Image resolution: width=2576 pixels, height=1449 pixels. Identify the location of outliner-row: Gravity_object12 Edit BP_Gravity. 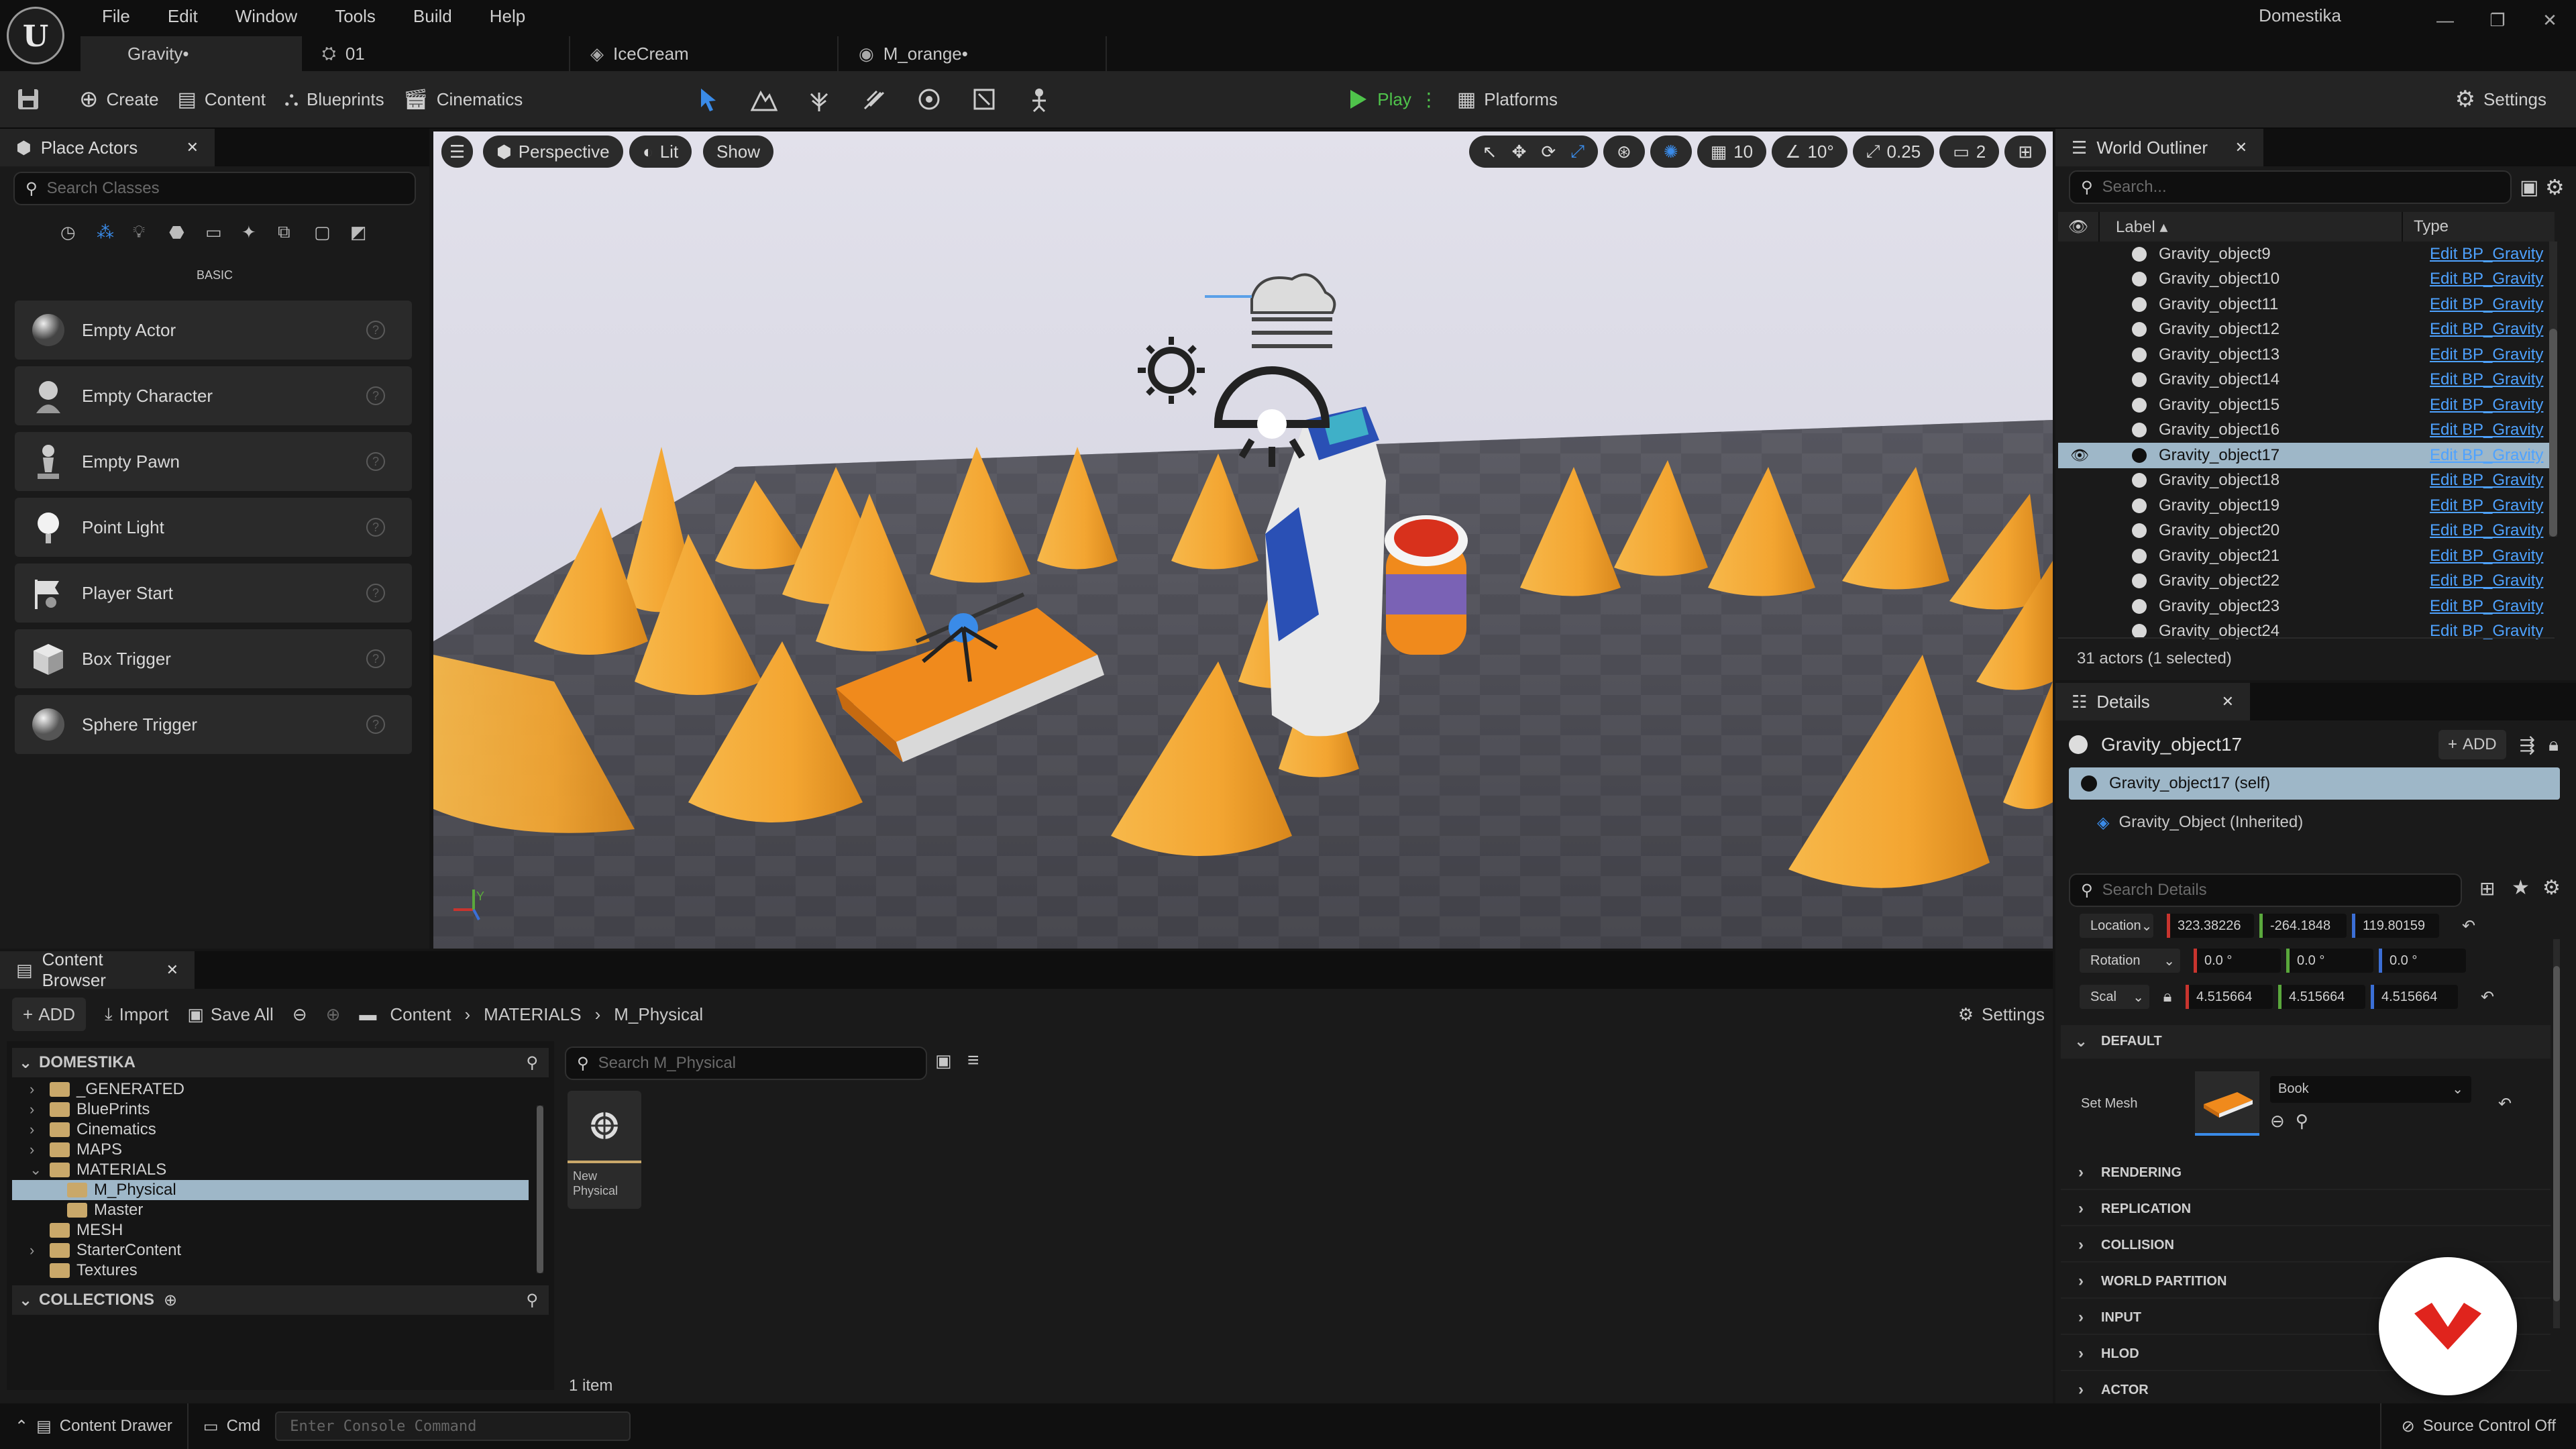
(2306, 330).